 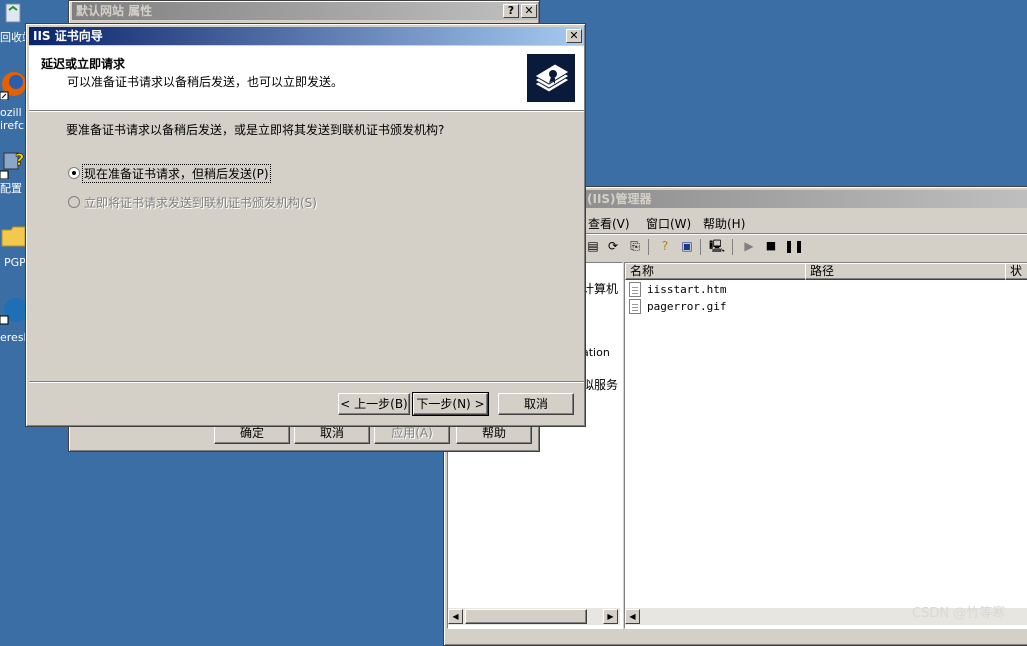 I want to click on scroll-right-icon: ▶, so click(x=610, y=616).